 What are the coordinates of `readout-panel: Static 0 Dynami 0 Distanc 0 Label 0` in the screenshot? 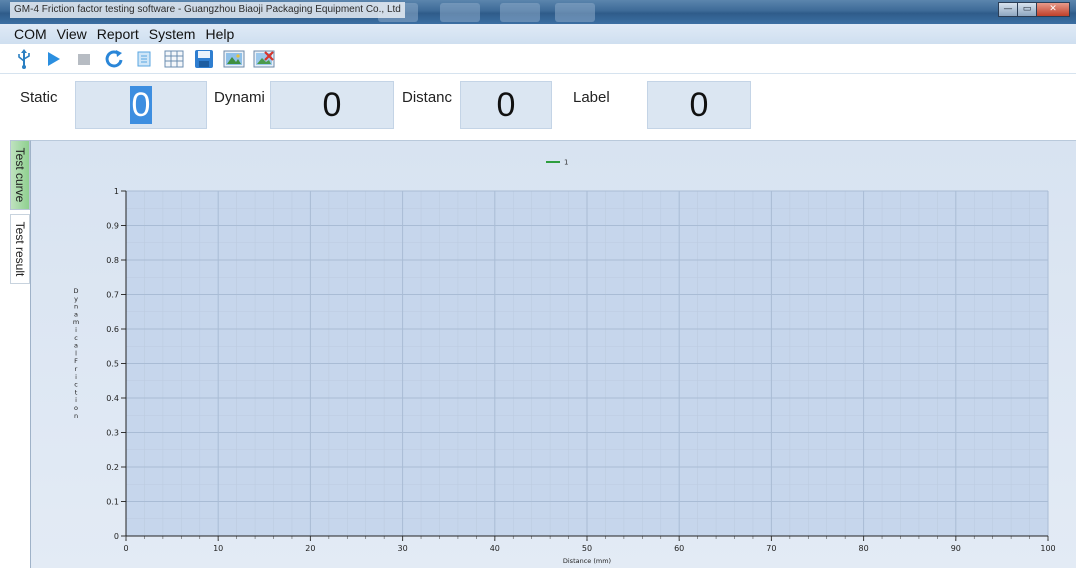 It's located at (538, 105).